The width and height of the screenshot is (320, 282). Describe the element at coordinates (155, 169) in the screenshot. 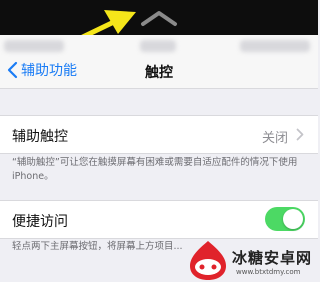

I see `assistive-touch-footnote: “辅助触控”可让您在触摸屏幕有困难或需要自适应配件的情况下使用iPhone。` at that location.